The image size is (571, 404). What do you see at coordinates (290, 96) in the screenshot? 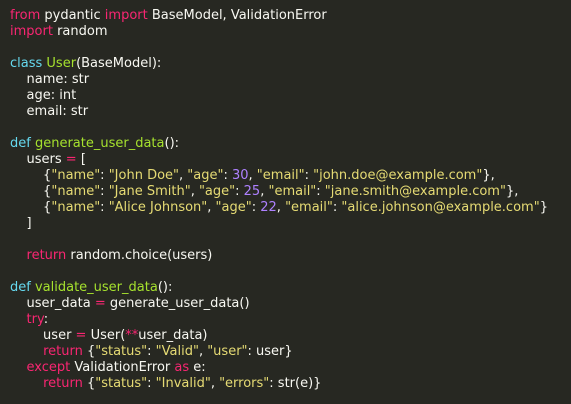
I see `code-line: age: int` at bounding box center [290, 96].